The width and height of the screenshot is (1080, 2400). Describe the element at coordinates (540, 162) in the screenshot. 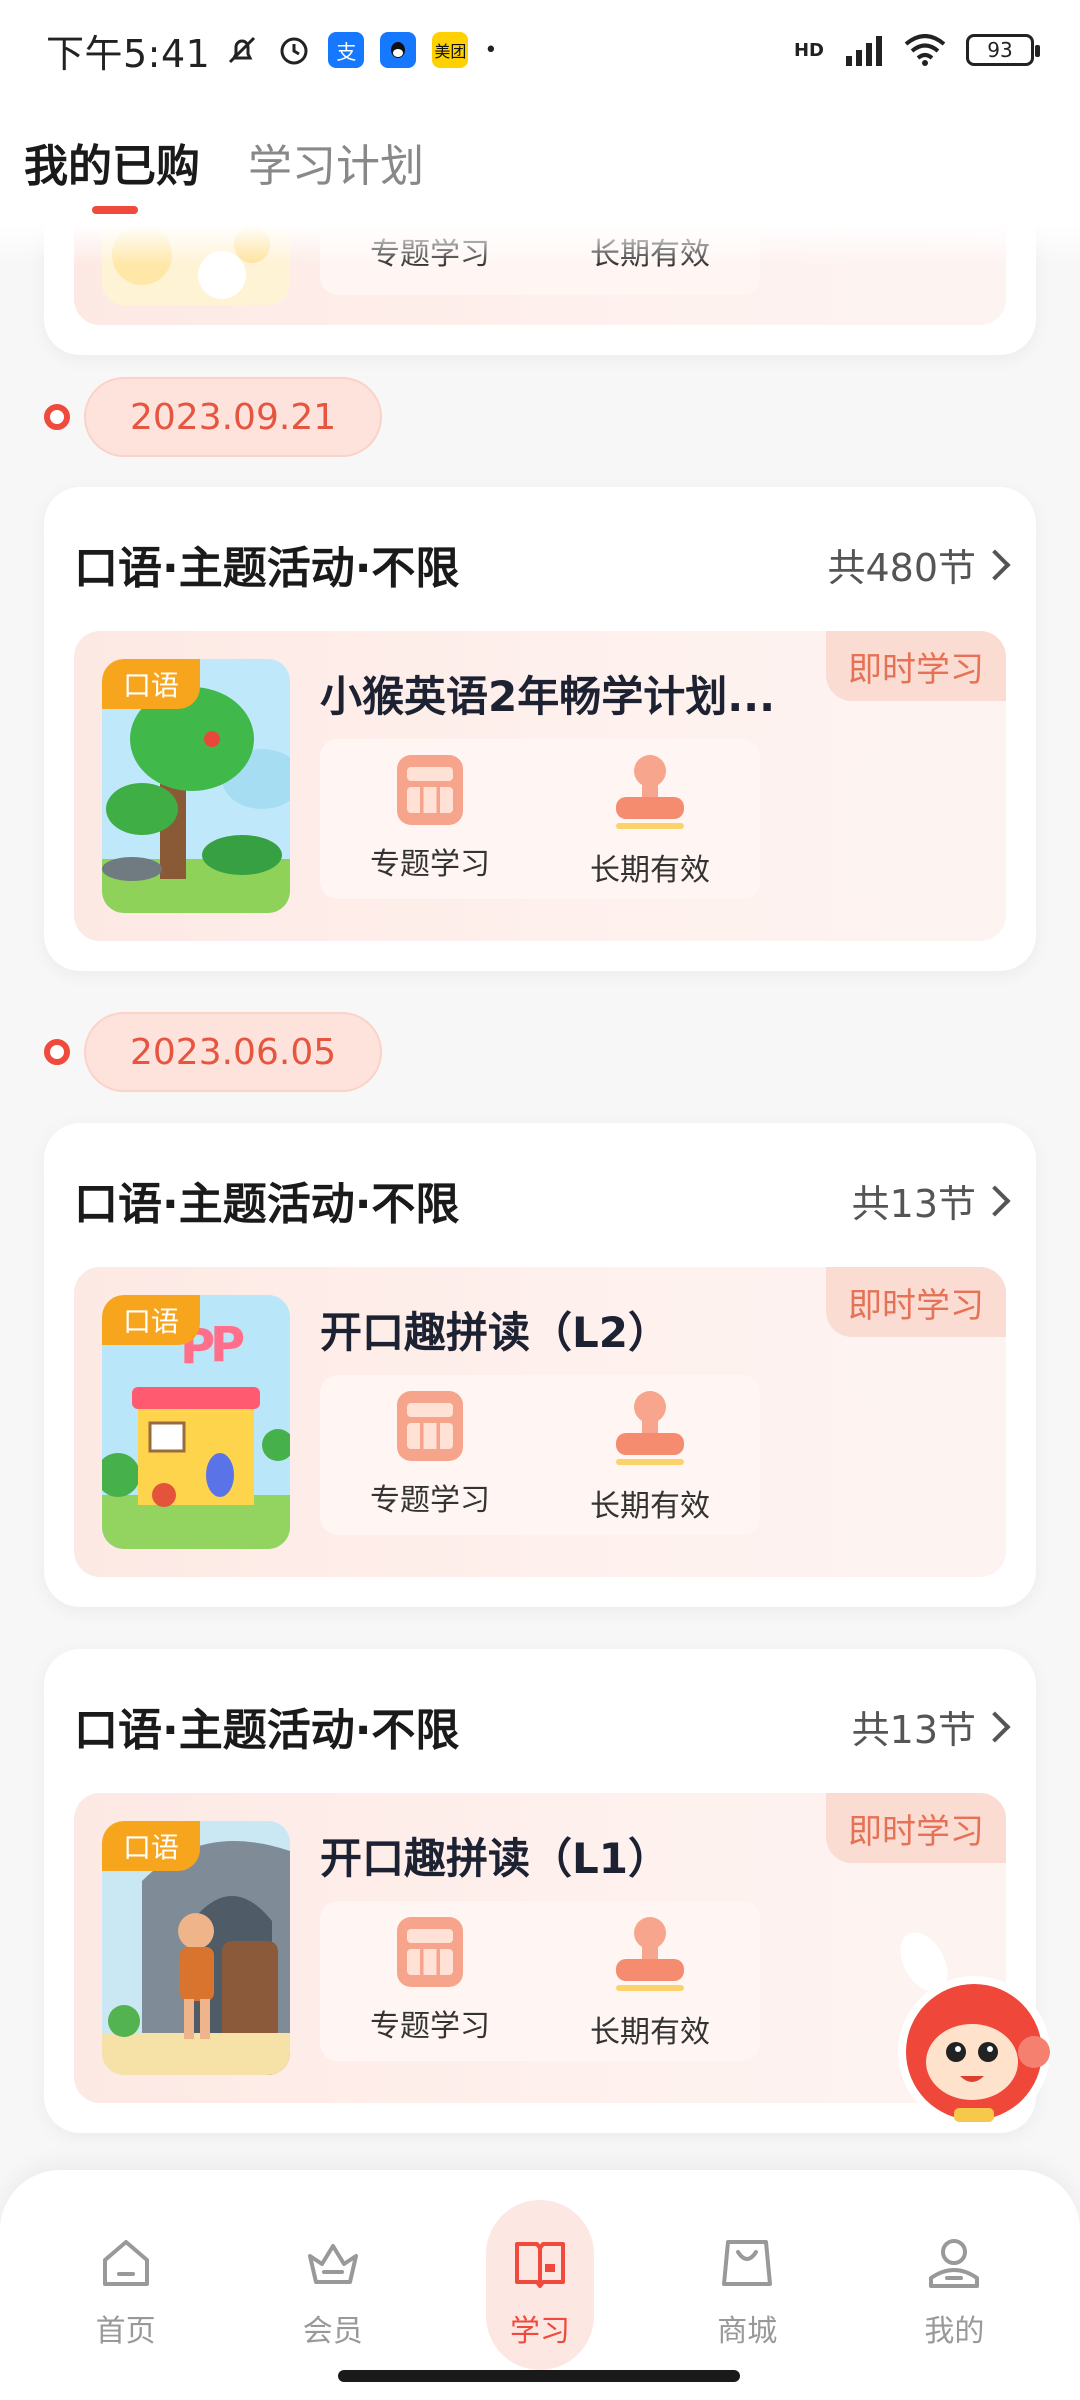

I see `top-tabs: 我的已购 学习计划` at that location.